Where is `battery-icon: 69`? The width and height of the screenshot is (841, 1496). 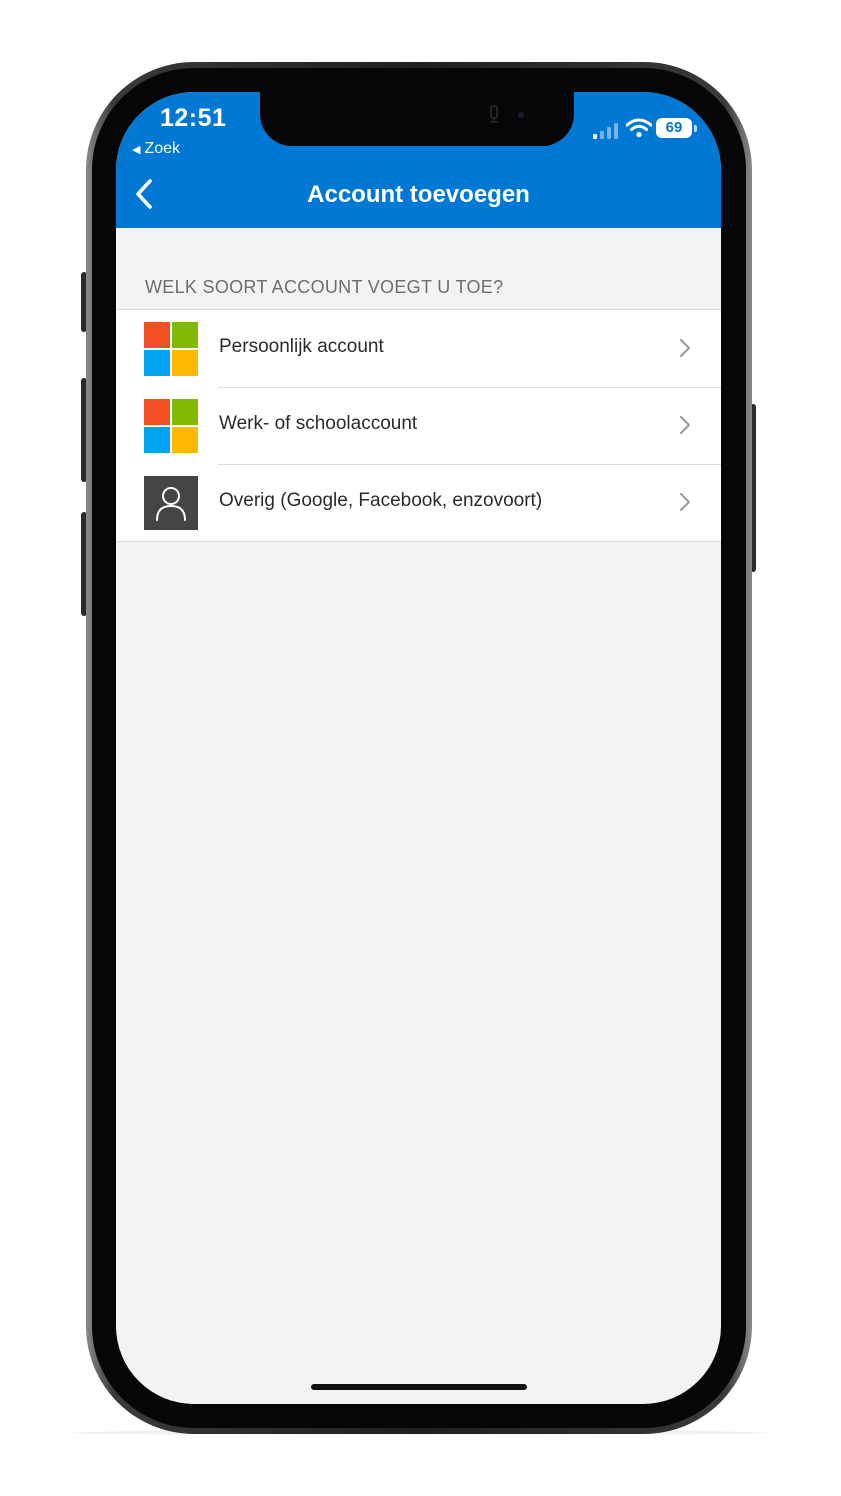
battery-icon: 69 is located at coordinates (678, 129).